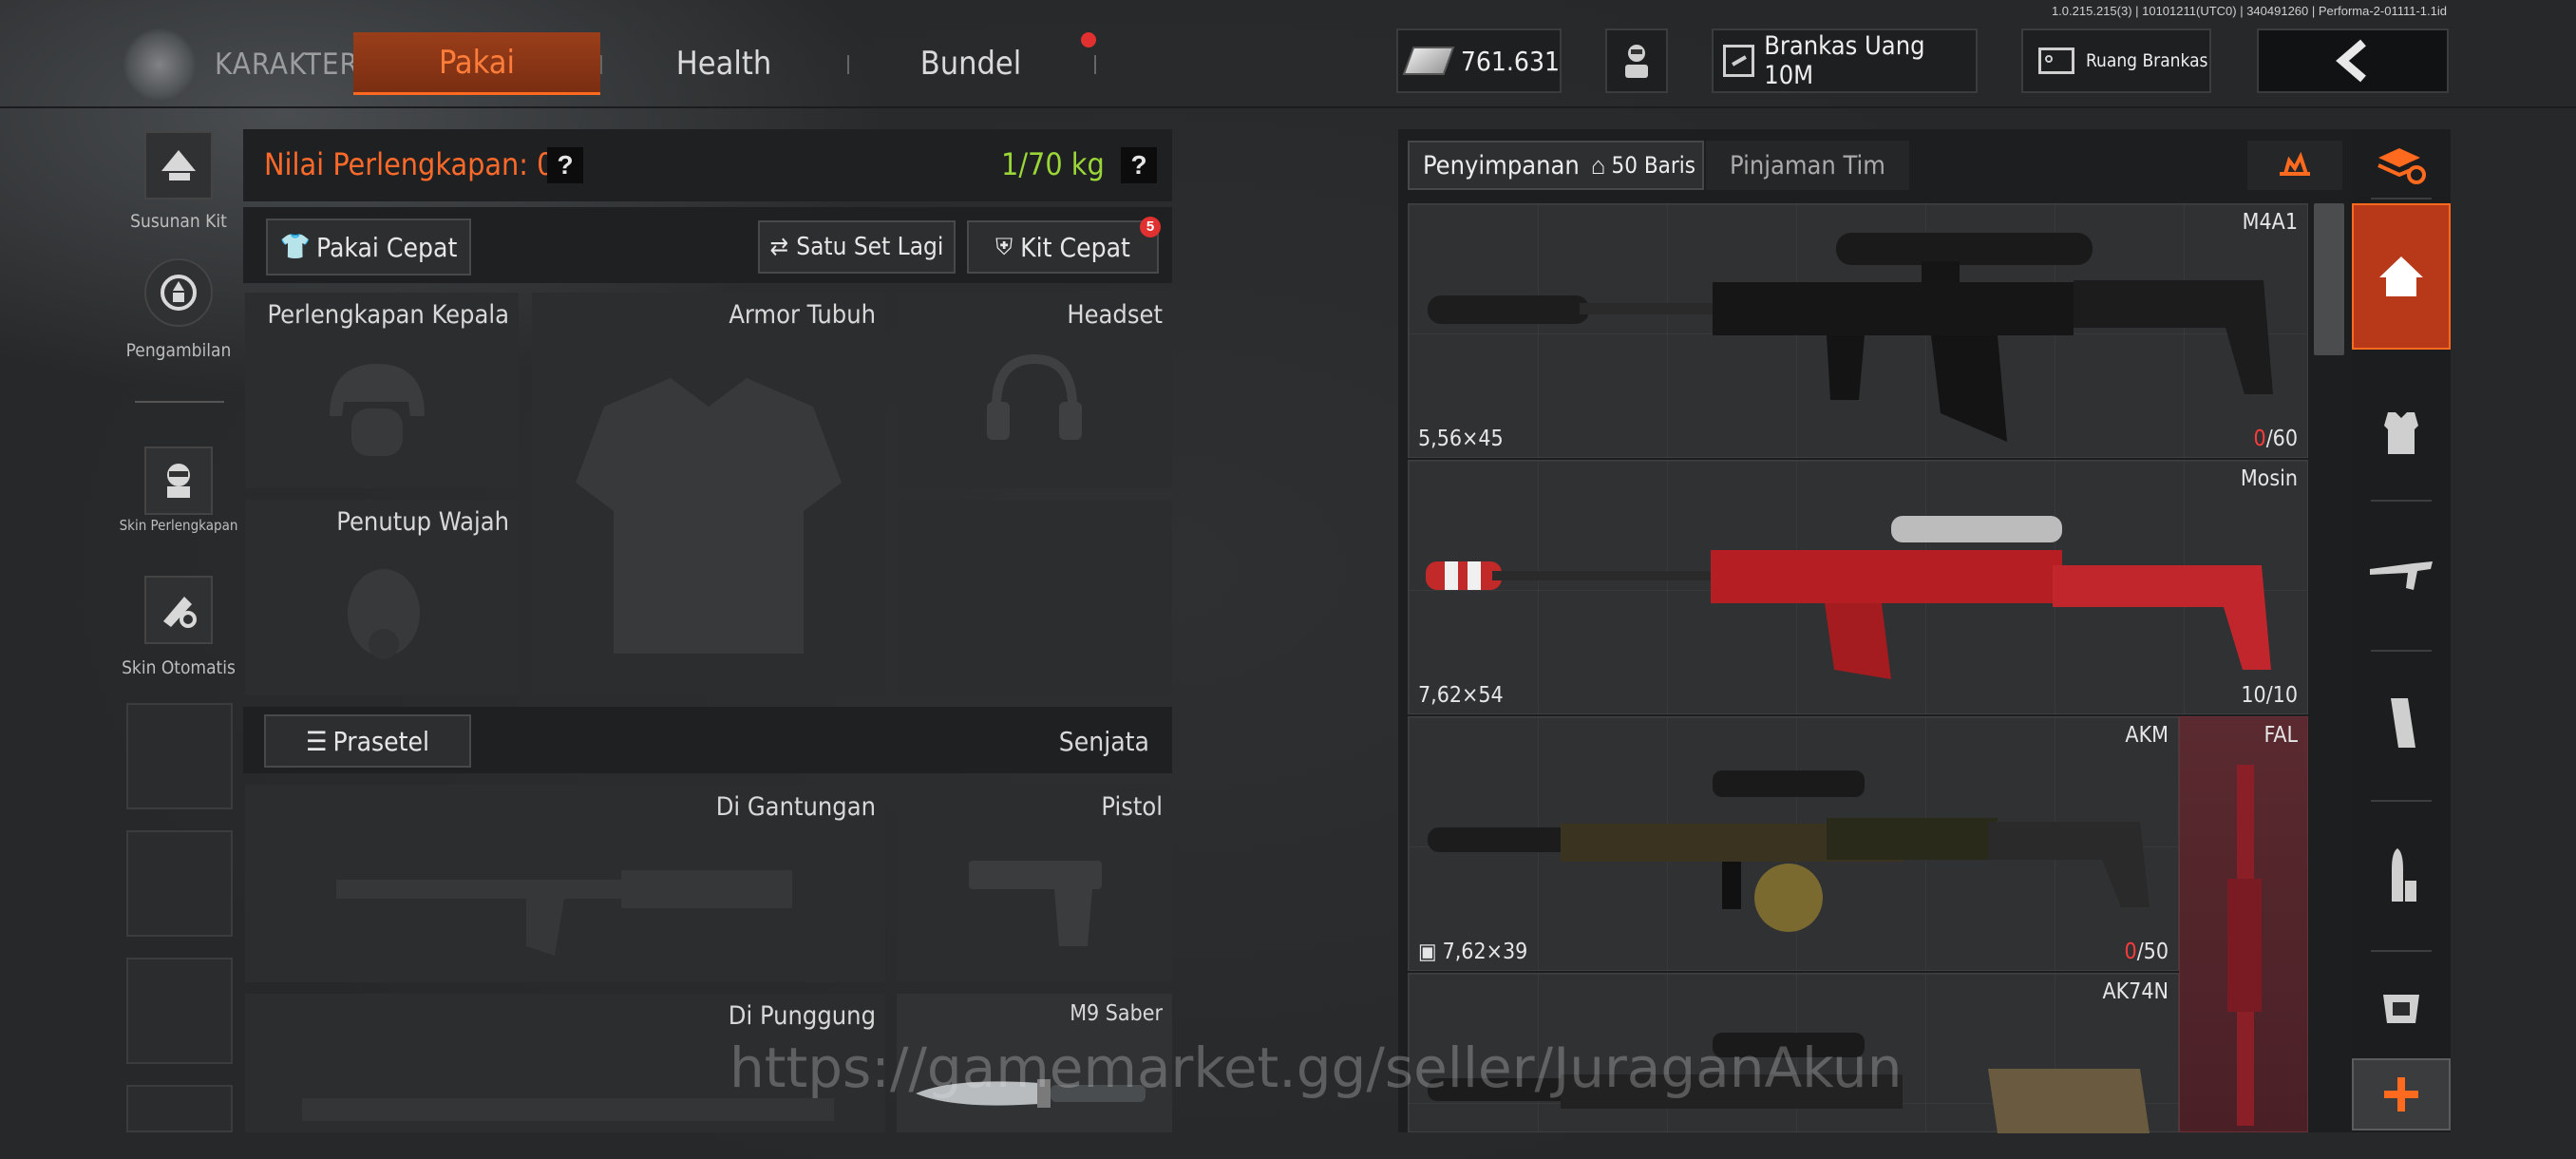  I want to click on vest-icon, so click(2401, 433).